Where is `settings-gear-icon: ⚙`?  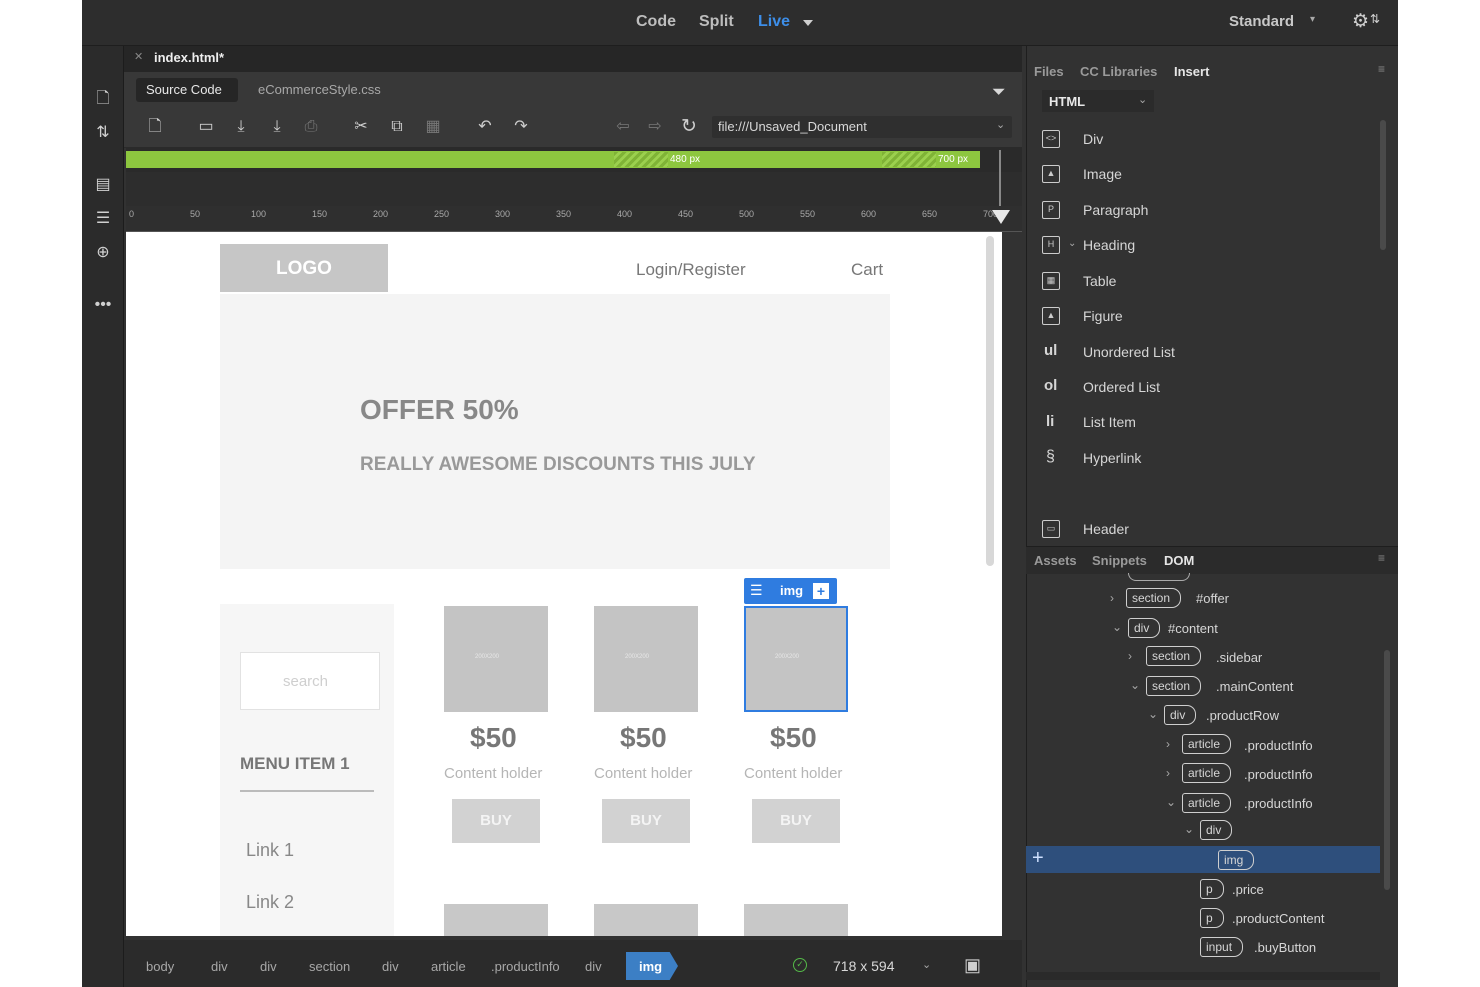 settings-gear-icon: ⚙ is located at coordinates (1360, 21).